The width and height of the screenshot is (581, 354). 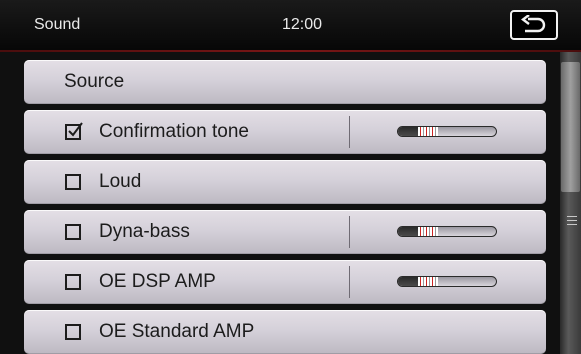 I want to click on confirmation-tone-checkbox, so click(x=74, y=131).